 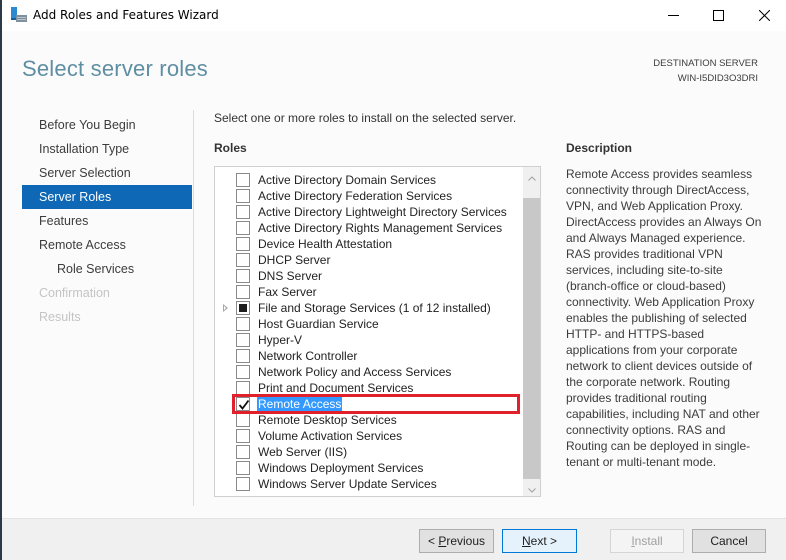 What do you see at coordinates (394, 15) in the screenshot?
I see `title-bar: Add Roles and Features Wizard` at bounding box center [394, 15].